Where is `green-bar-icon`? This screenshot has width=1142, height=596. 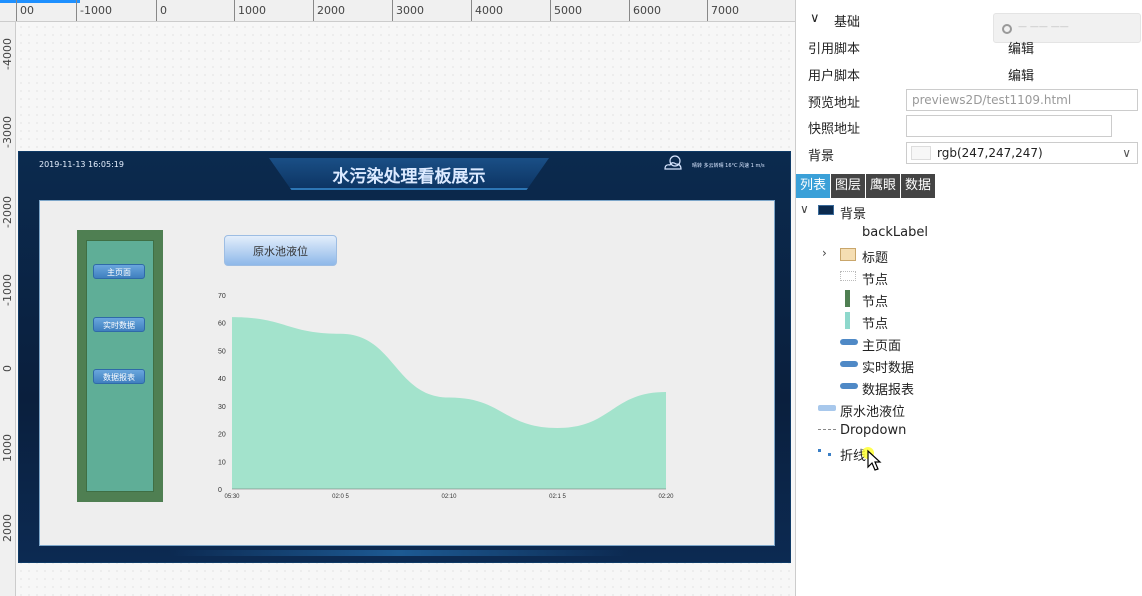
green-bar-icon is located at coordinates (847, 298).